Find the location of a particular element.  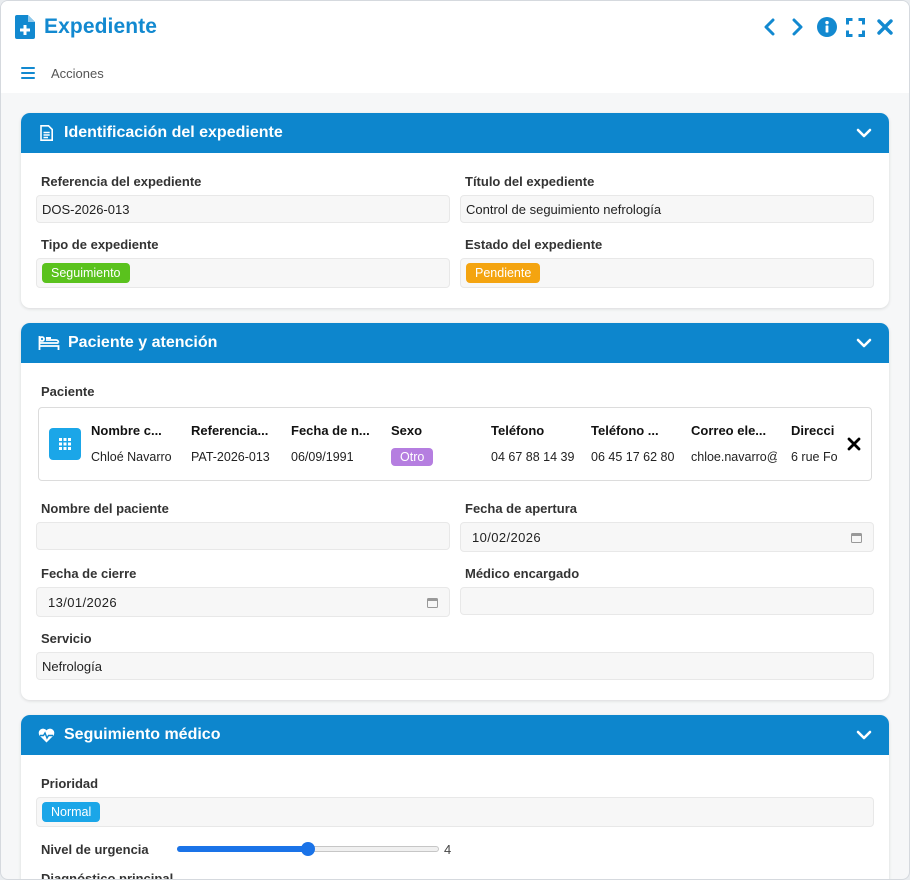

column-fecha-nacimiento: Fecha de n... 06/09/1991 is located at coordinates (341, 444).